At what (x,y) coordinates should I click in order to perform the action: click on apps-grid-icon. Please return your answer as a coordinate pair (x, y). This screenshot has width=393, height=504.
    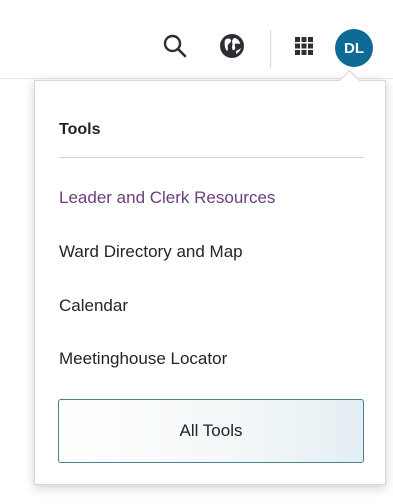
    Looking at the image, I should click on (304, 46).